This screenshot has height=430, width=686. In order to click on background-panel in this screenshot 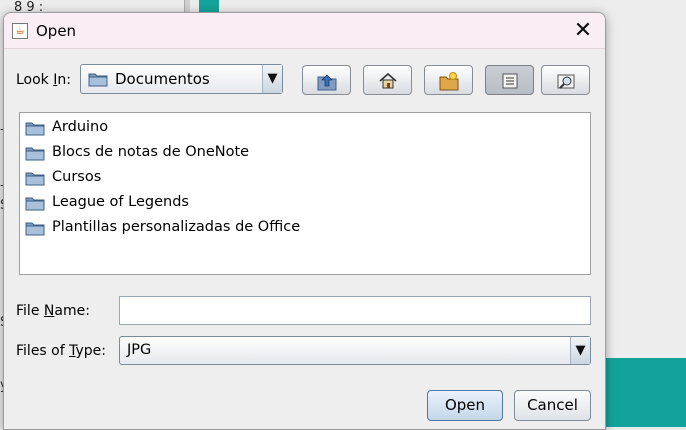, I will do `click(645, 180)`.